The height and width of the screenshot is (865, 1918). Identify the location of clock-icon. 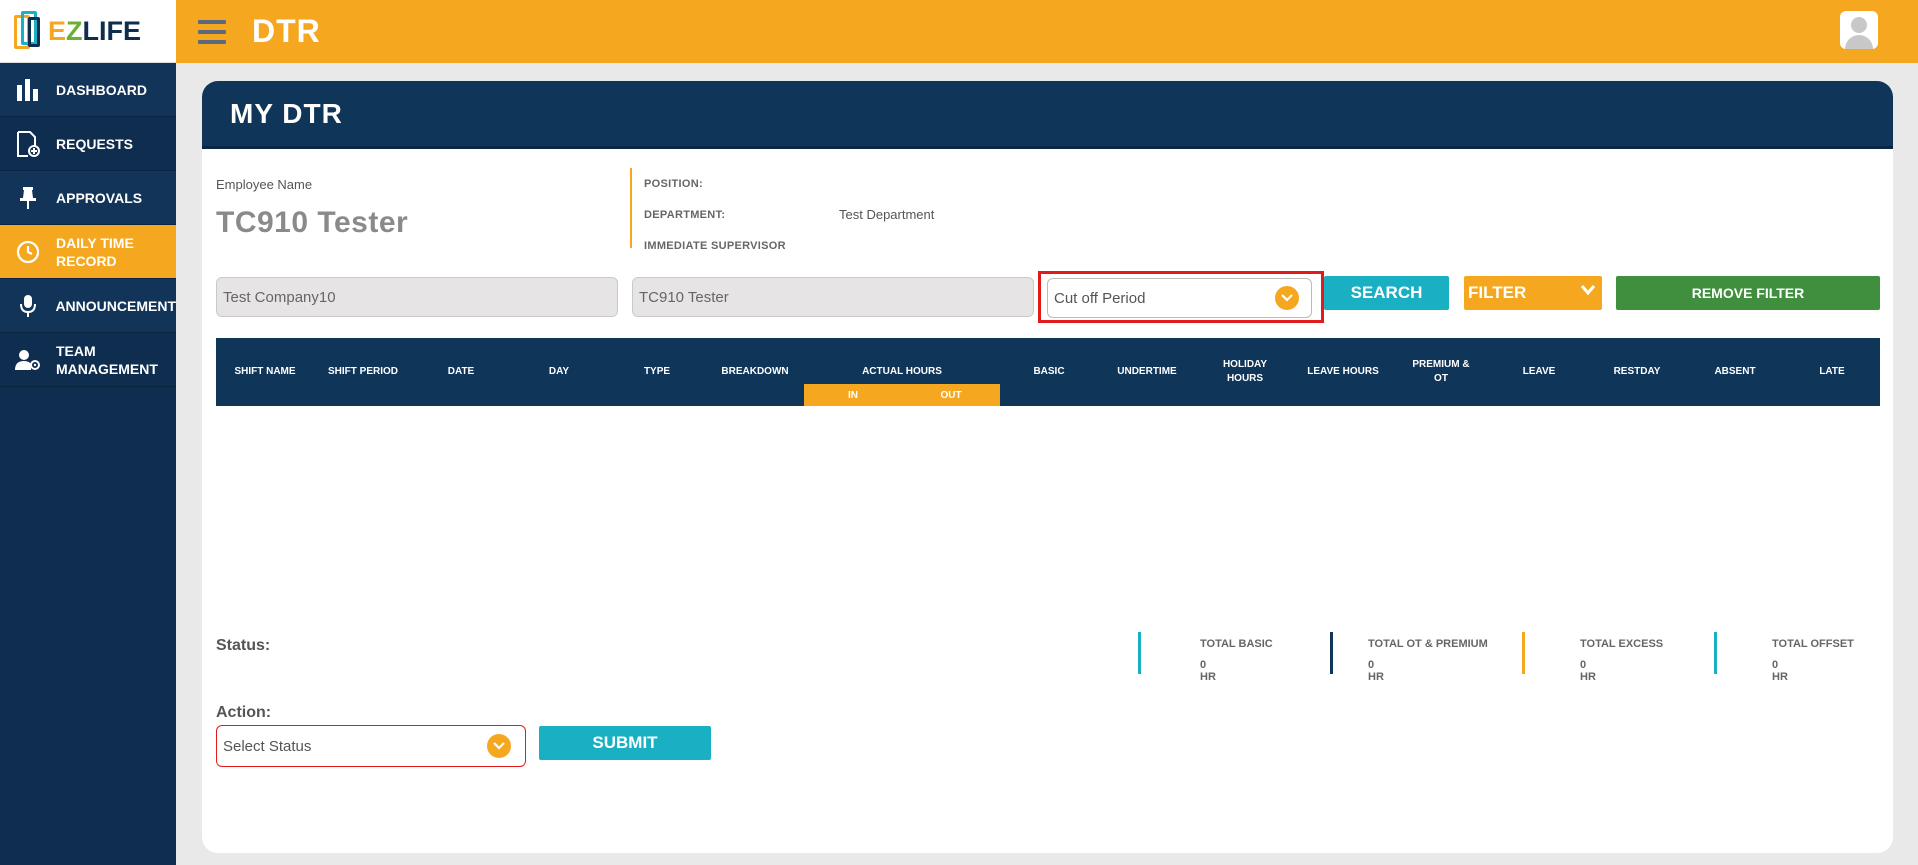
(28, 252).